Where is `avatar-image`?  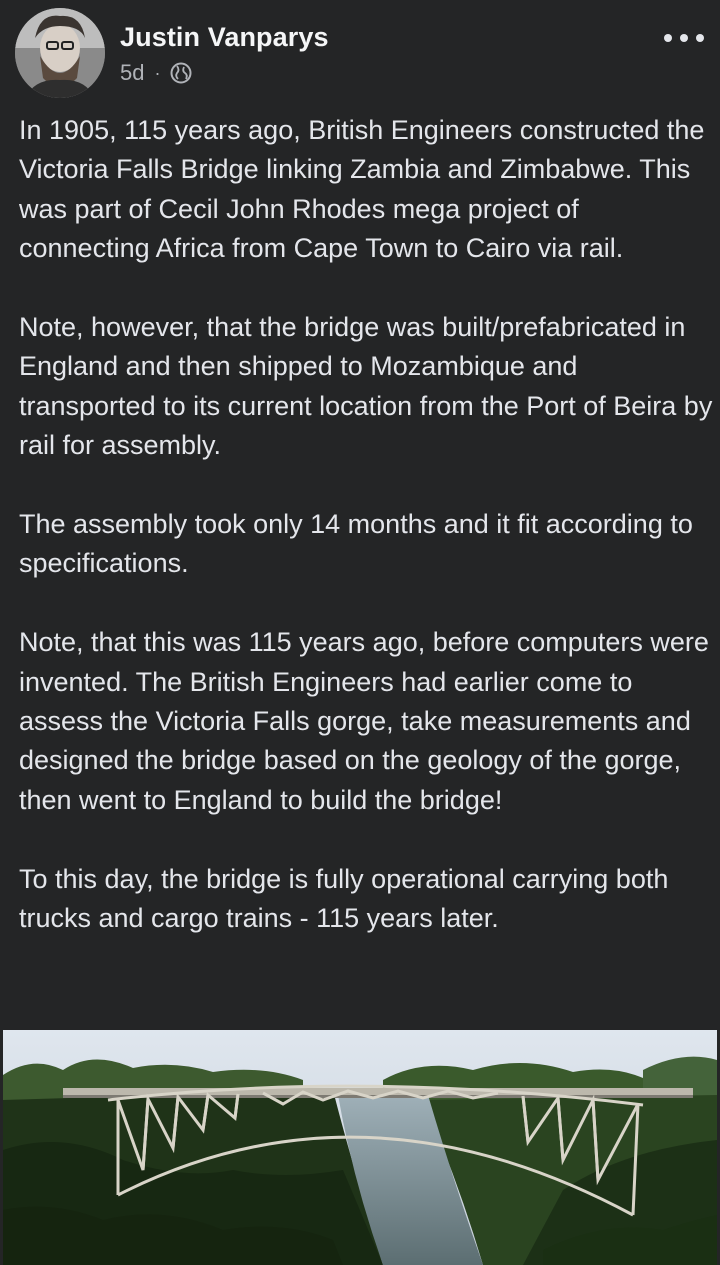
avatar-image is located at coordinates (60, 53).